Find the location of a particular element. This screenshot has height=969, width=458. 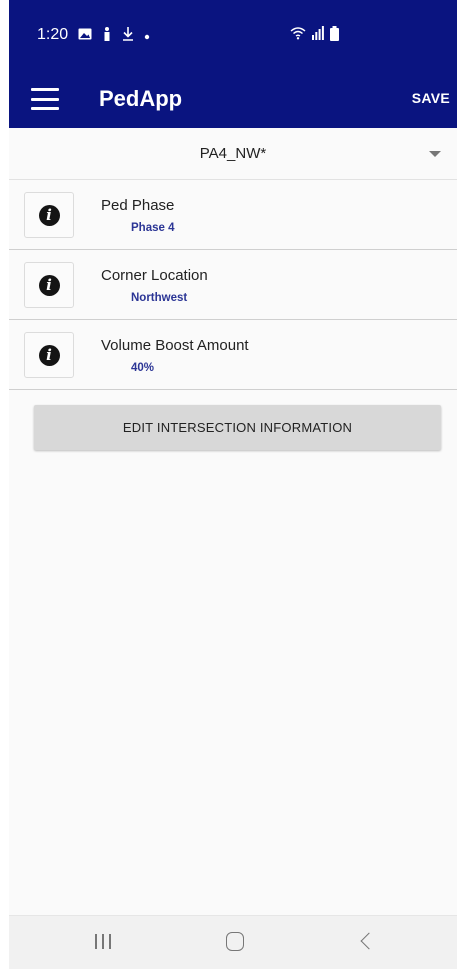

ped-phase-info-button: i is located at coordinates (49, 215).